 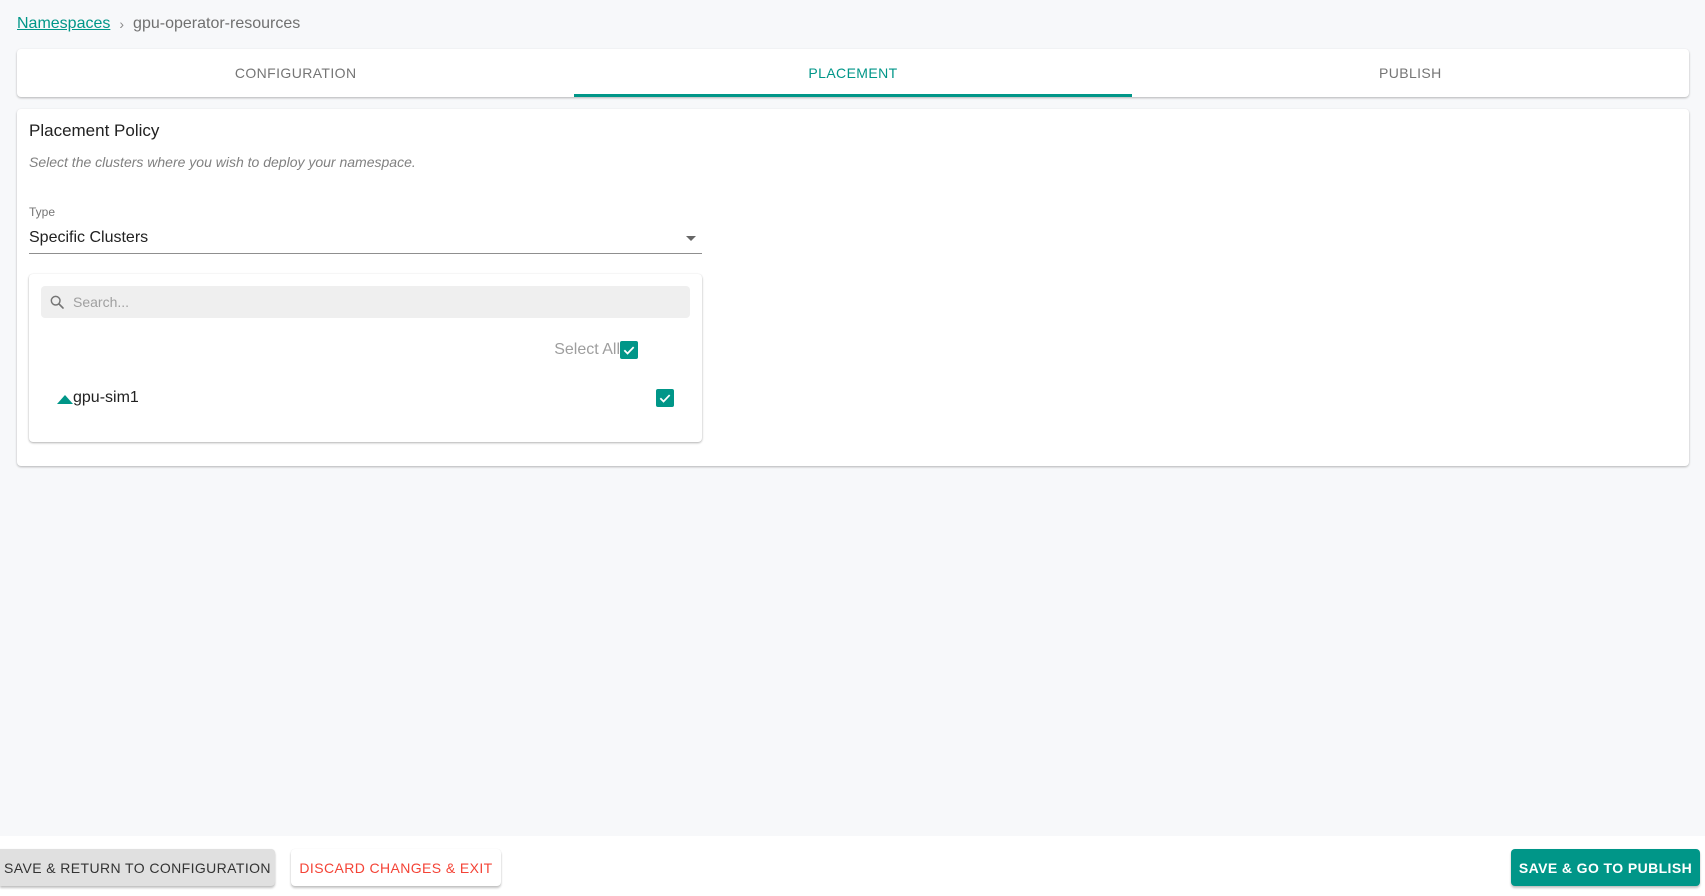 What do you see at coordinates (217, 23) in the screenshot?
I see `breadcrumb-current: gpu-operator-resources` at bounding box center [217, 23].